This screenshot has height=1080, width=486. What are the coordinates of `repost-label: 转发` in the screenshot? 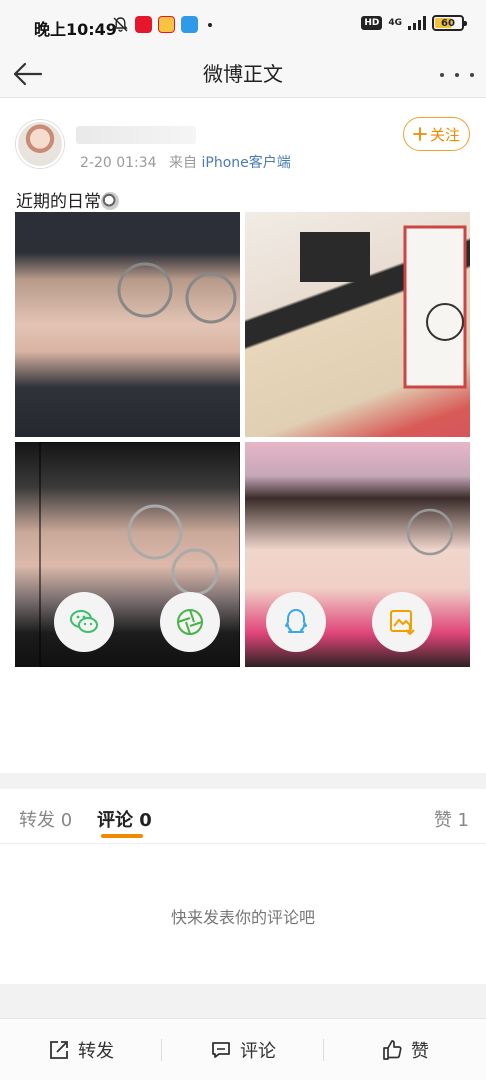 It's located at (96, 1051).